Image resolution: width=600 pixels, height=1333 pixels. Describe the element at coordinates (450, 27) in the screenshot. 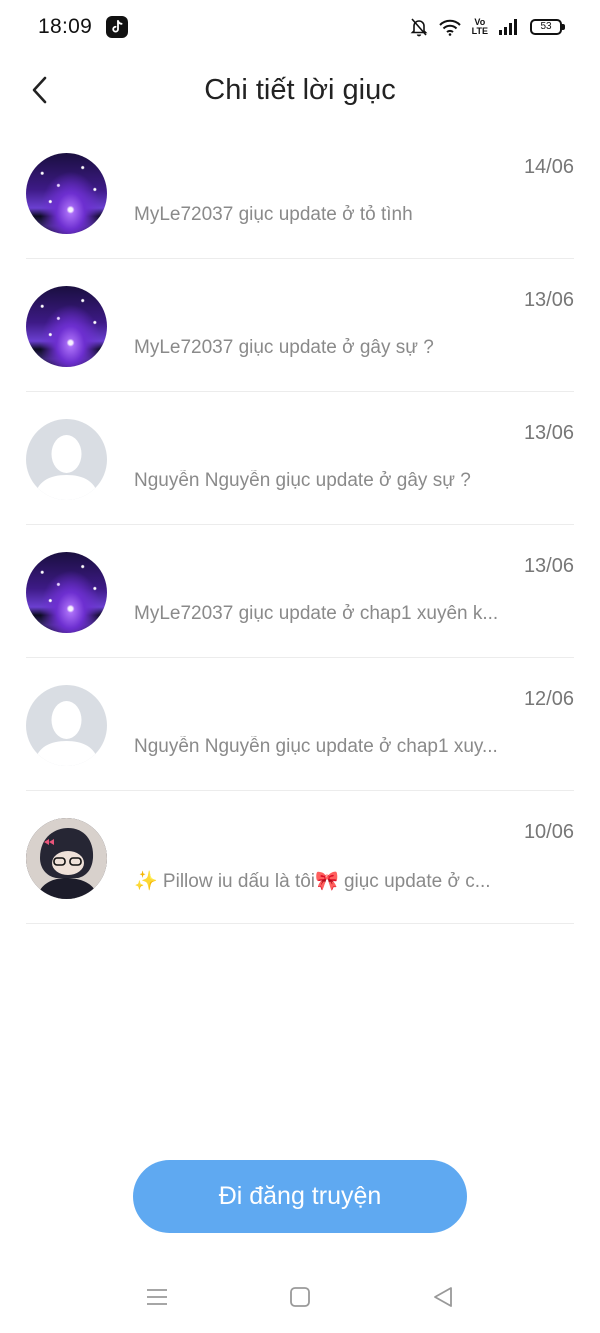

I see `wifi-icon` at that location.